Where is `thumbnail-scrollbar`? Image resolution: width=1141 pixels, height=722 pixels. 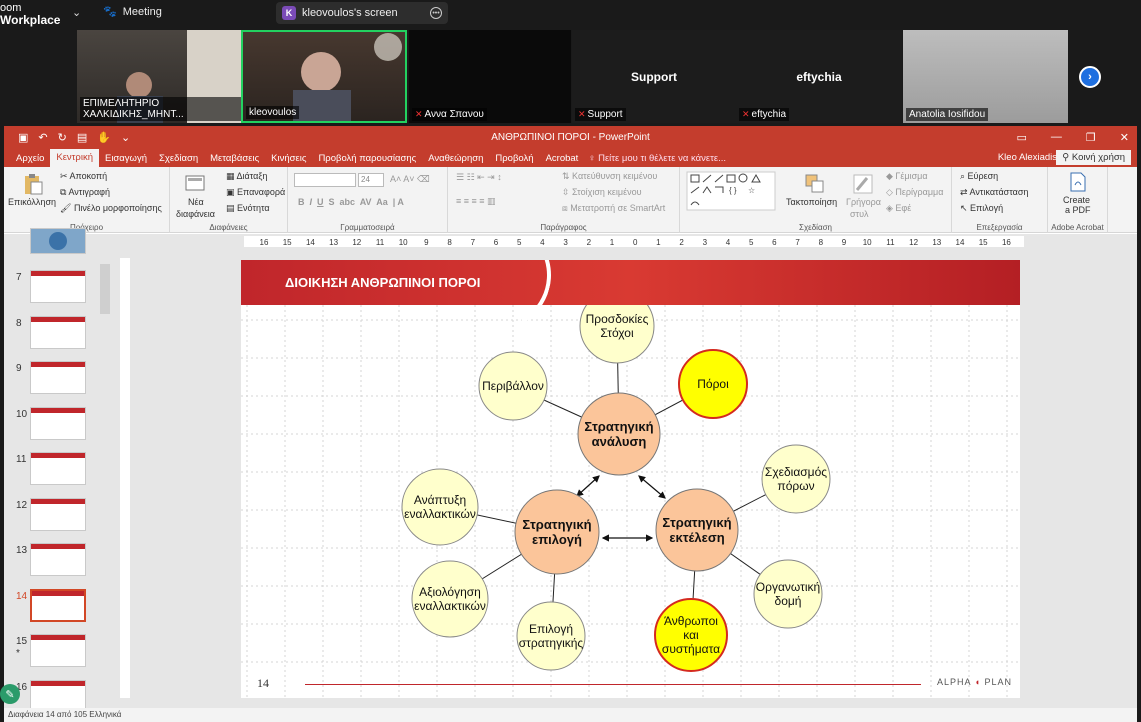
thumbnail-scrollbar is located at coordinates (105, 289).